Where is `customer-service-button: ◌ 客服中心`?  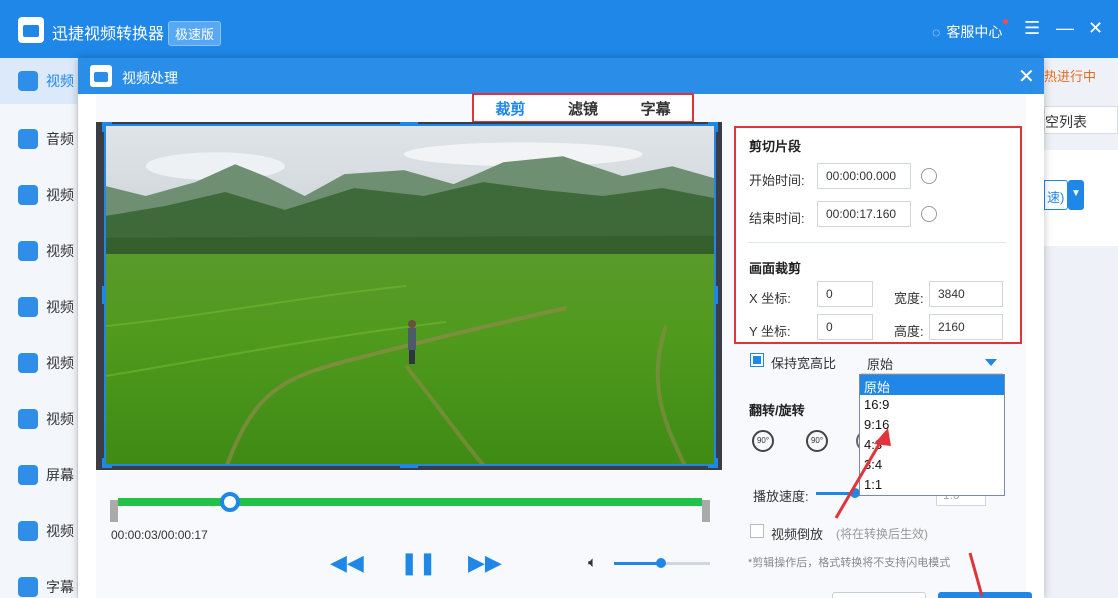 customer-service-button: ◌ 客服中心 is located at coordinates (970, 30).